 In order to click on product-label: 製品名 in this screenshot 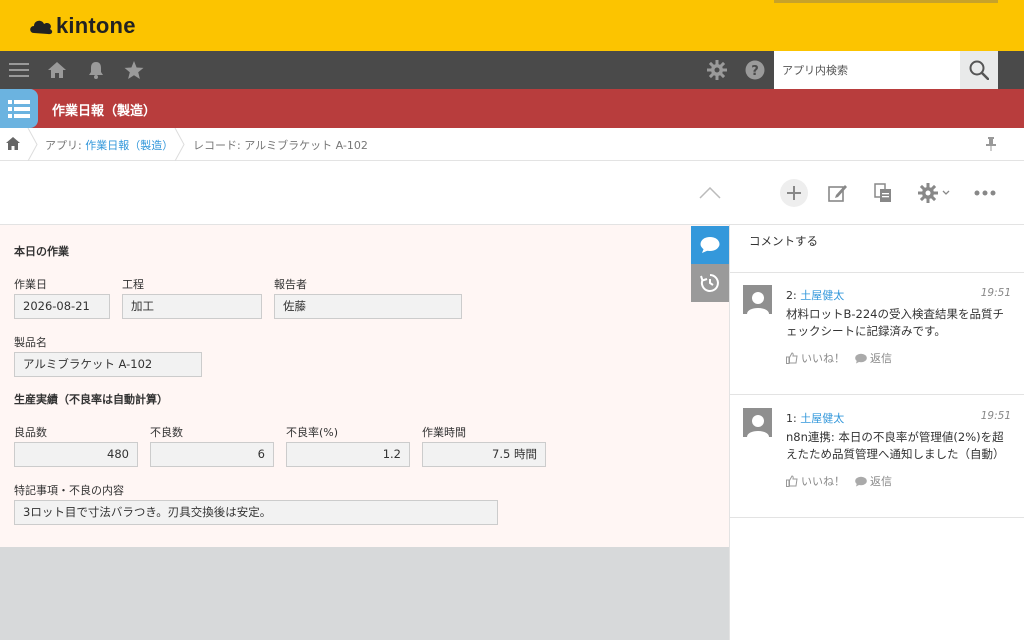, I will do `click(30, 342)`.